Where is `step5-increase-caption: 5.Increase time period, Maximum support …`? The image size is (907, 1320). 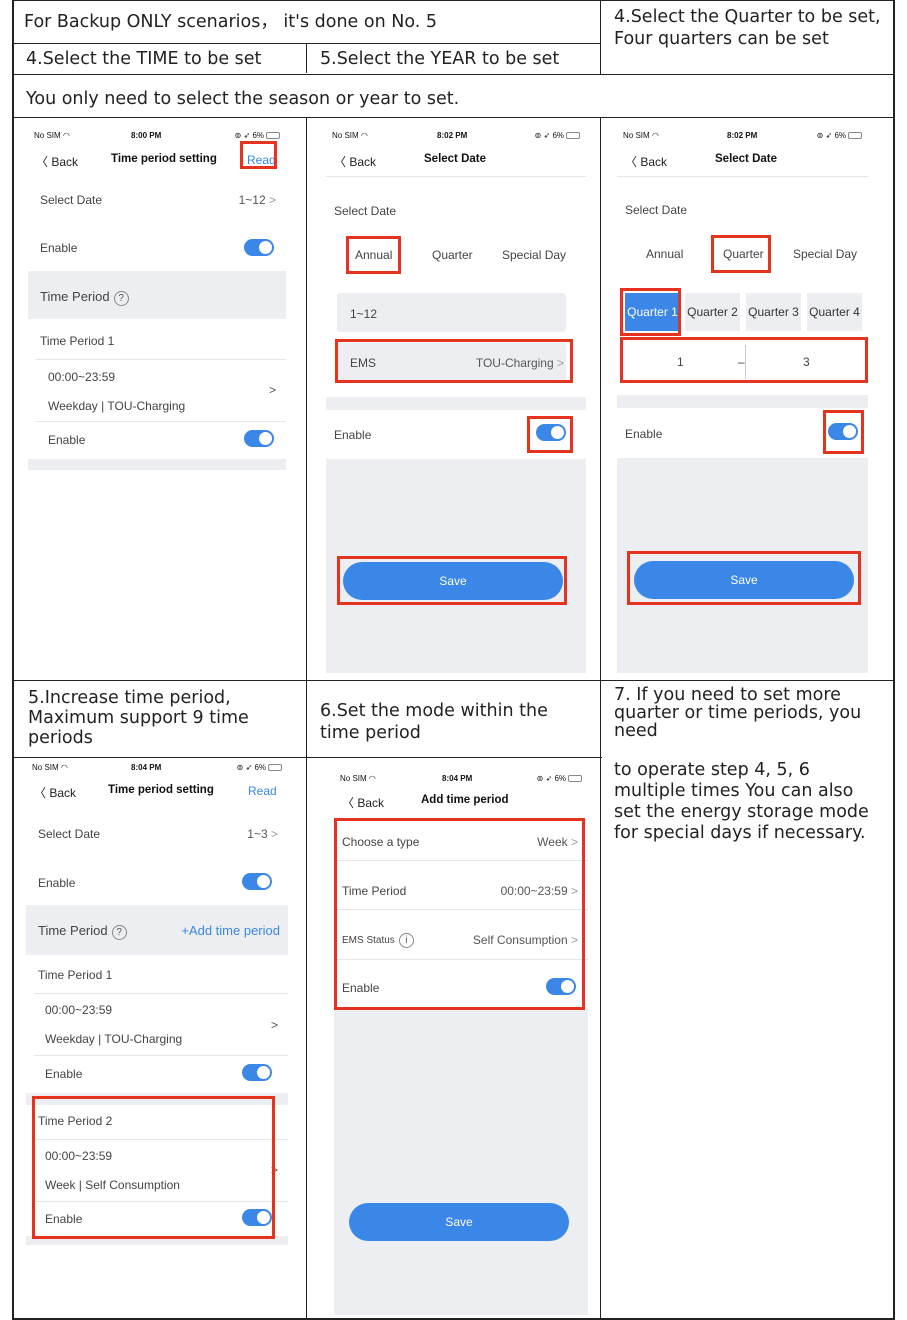
step5-increase-caption: 5.Increase time period, Maximum support … is located at coordinates (138, 718).